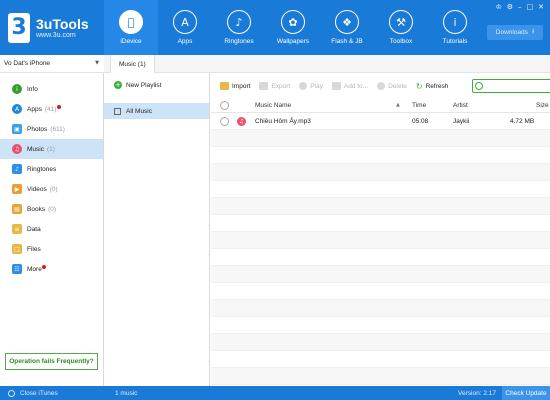 This screenshot has height=400, width=550. I want to click on skin-icon: ♔, so click(498, 7).